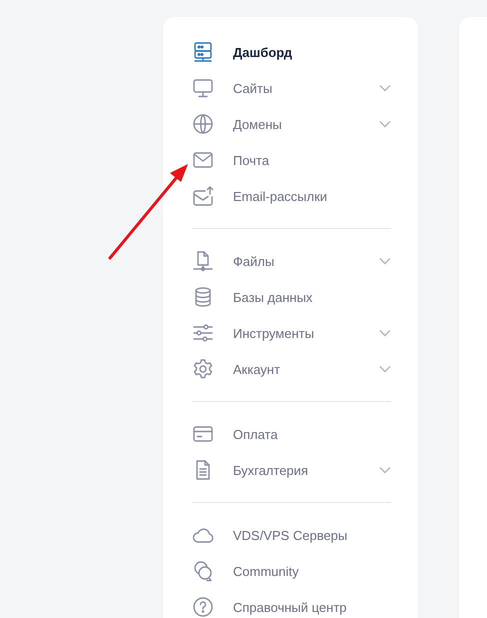 Image resolution: width=487 pixels, height=618 pixels. Describe the element at coordinates (291, 52) in the screenshot. I see `sidebar-item: Дашборд` at that location.